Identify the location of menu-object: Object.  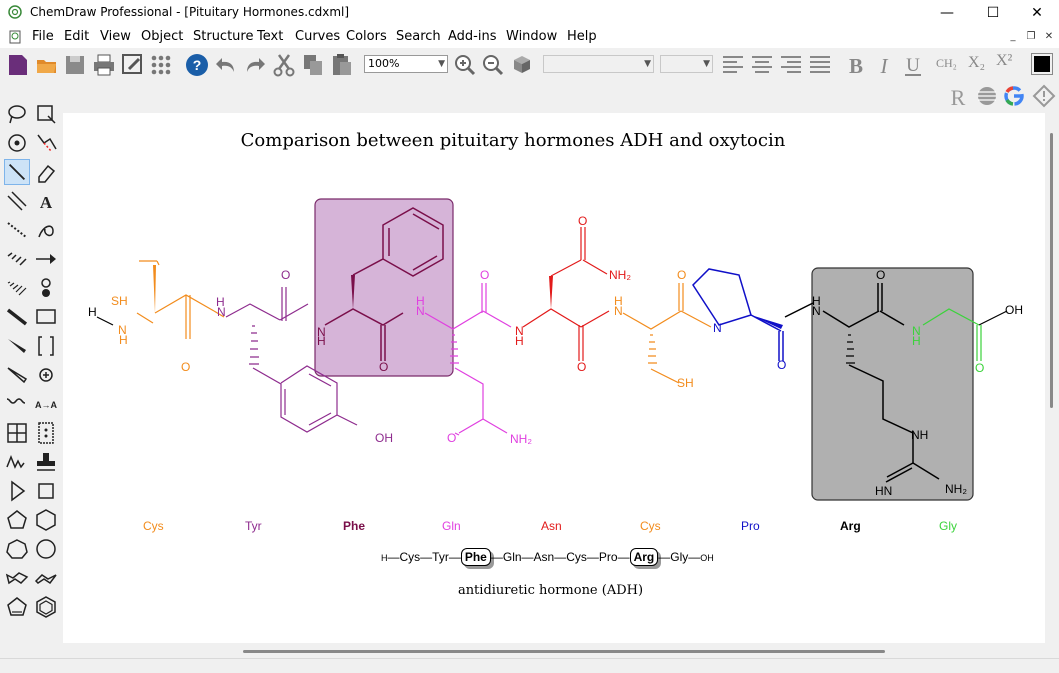
(162, 36).